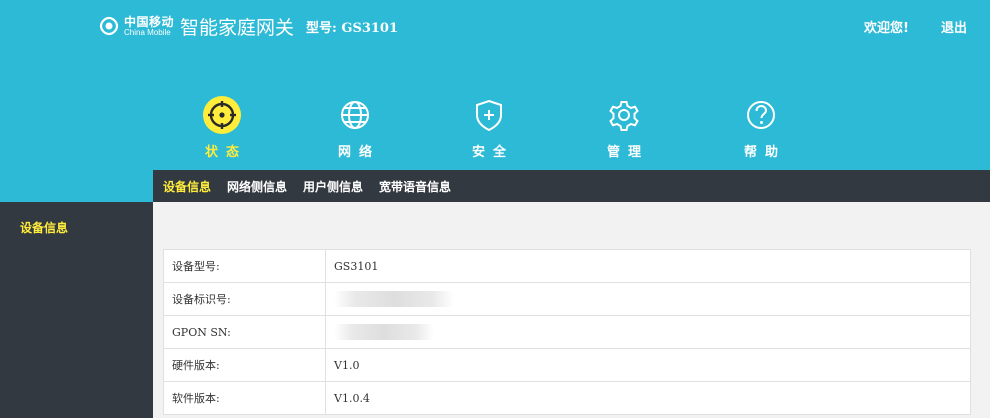  I want to click on table-row: 软件版本: V1.0.4, so click(567, 398).